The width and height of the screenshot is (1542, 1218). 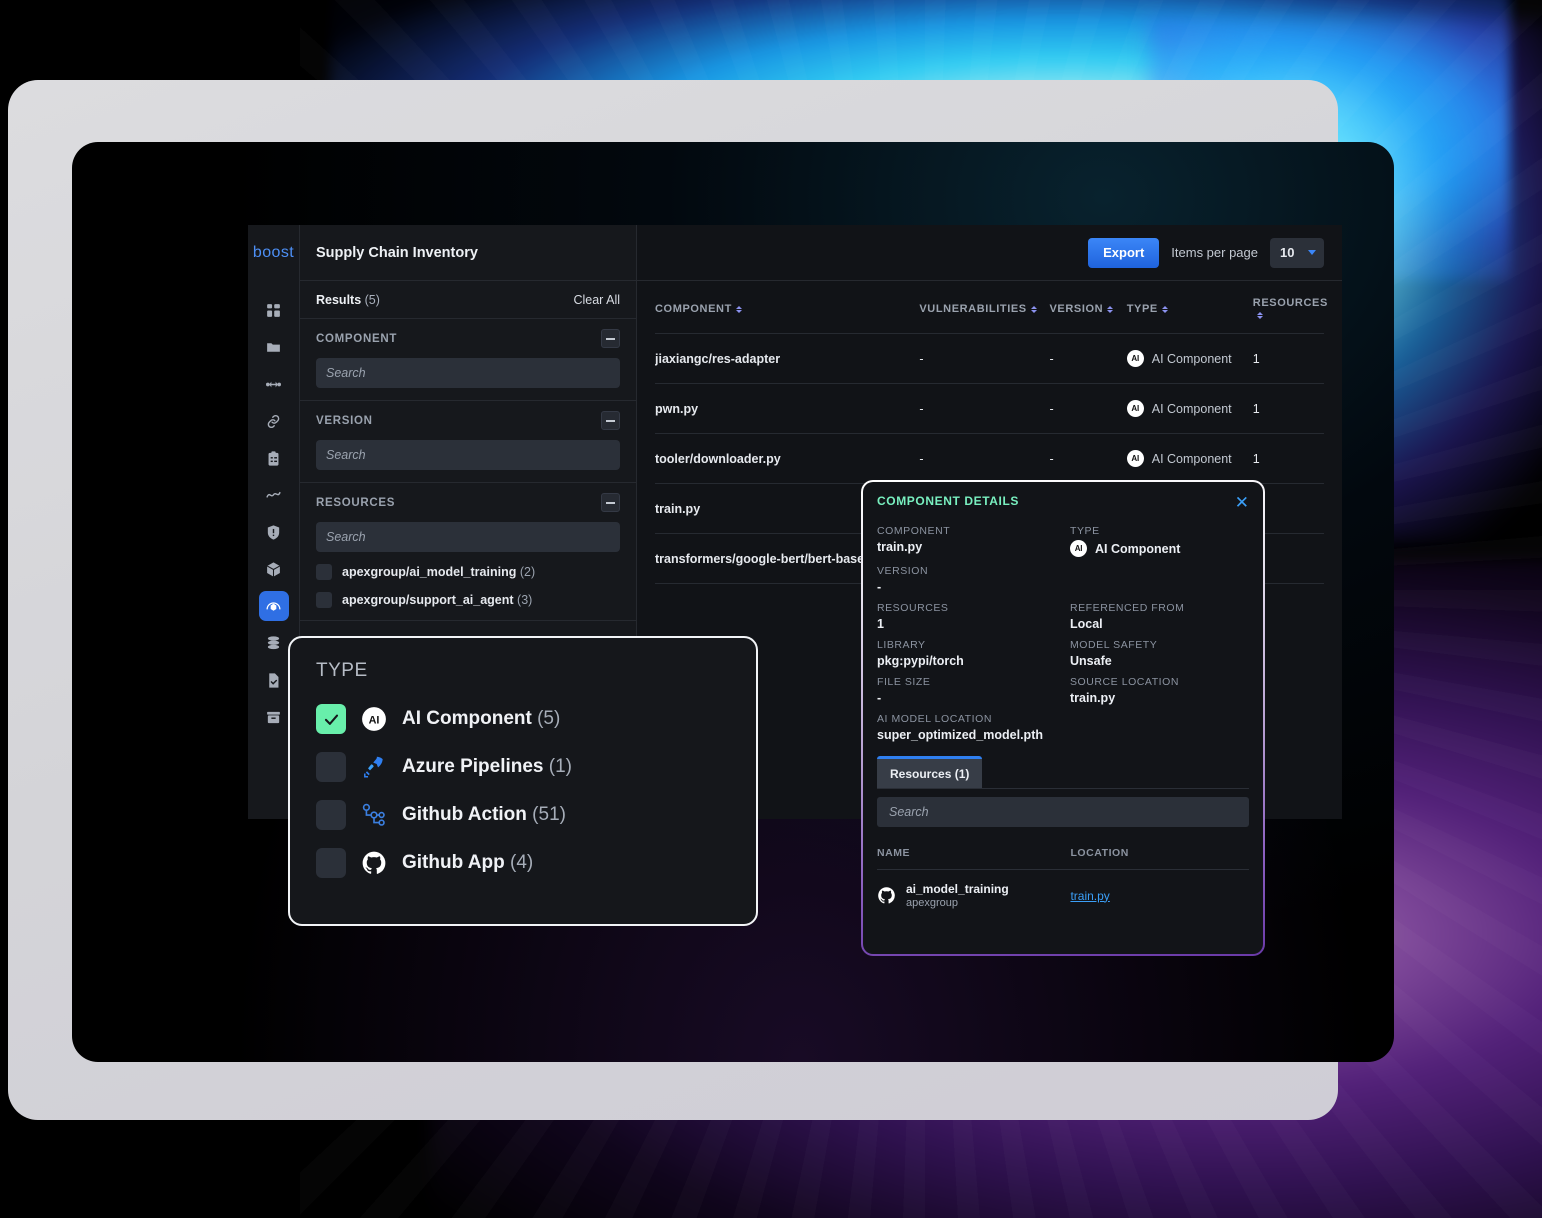 I want to click on resources-row: ai_model_training apexgroup train.py, so click(x=1063, y=896).